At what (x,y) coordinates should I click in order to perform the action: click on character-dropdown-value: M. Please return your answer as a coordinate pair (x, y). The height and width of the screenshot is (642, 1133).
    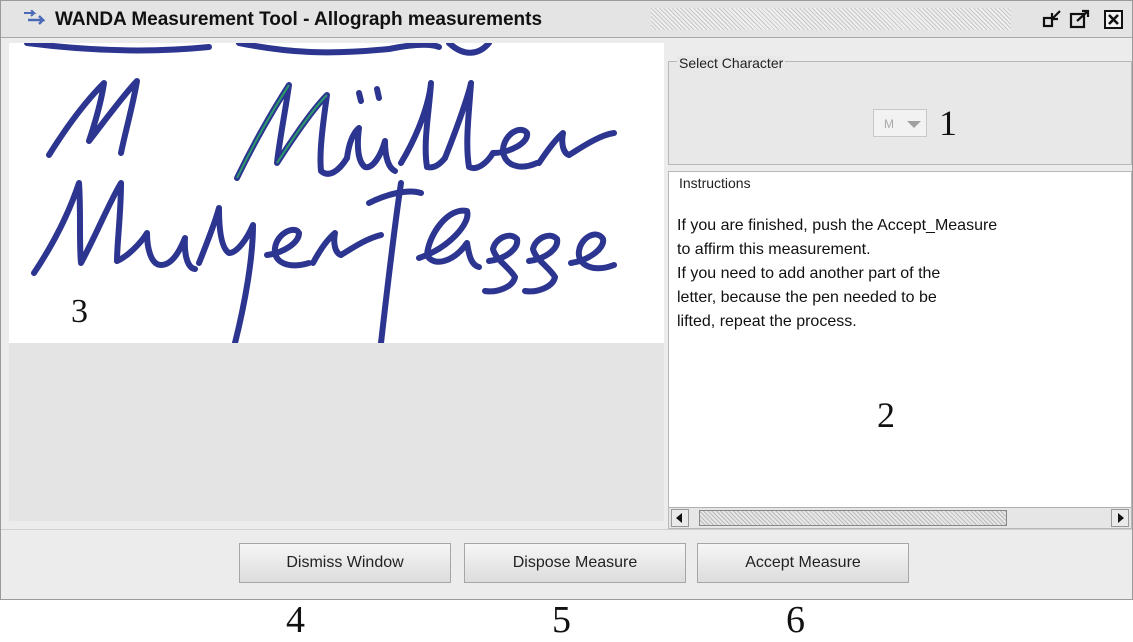
    Looking at the image, I should click on (889, 124).